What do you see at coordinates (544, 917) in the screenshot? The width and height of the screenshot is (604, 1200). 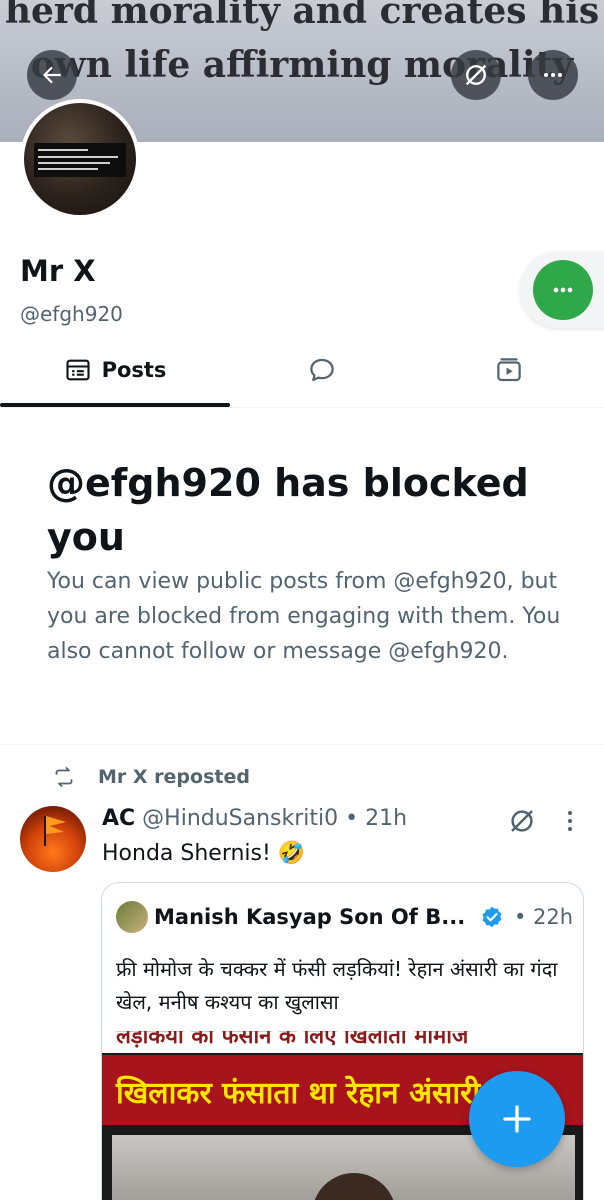 I see `quoted-post-time: • 22h` at bounding box center [544, 917].